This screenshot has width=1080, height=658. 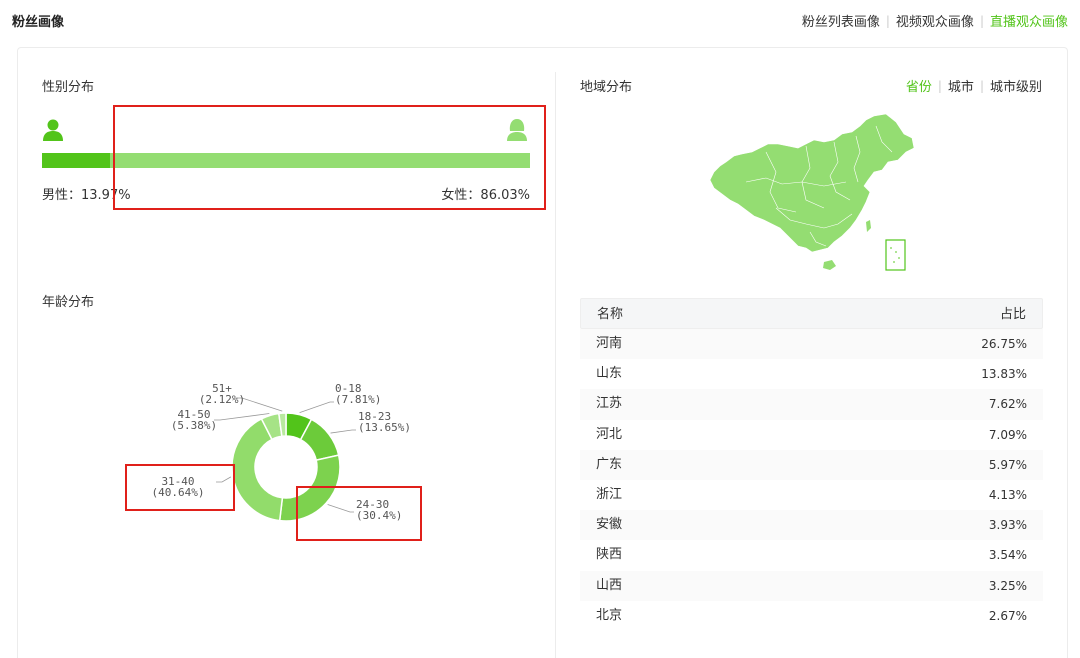 What do you see at coordinates (811, 585) in the screenshot?
I see `table-row: 山西 3.25%` at bounding box center [811, 585].